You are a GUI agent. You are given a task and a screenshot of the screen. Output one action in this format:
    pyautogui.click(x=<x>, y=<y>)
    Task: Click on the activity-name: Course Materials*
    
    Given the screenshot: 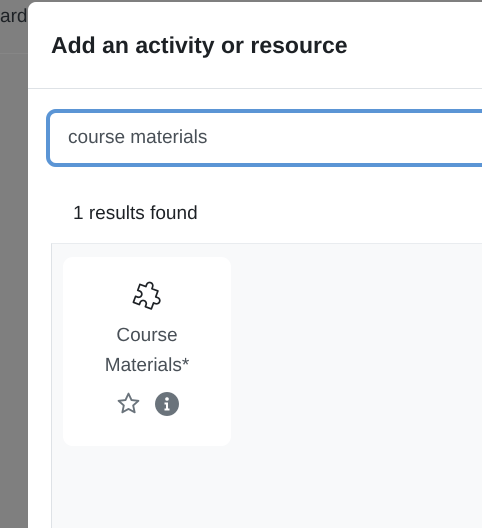 What is the action you would take?
    pyautogui.click(x=147, y=351)
    